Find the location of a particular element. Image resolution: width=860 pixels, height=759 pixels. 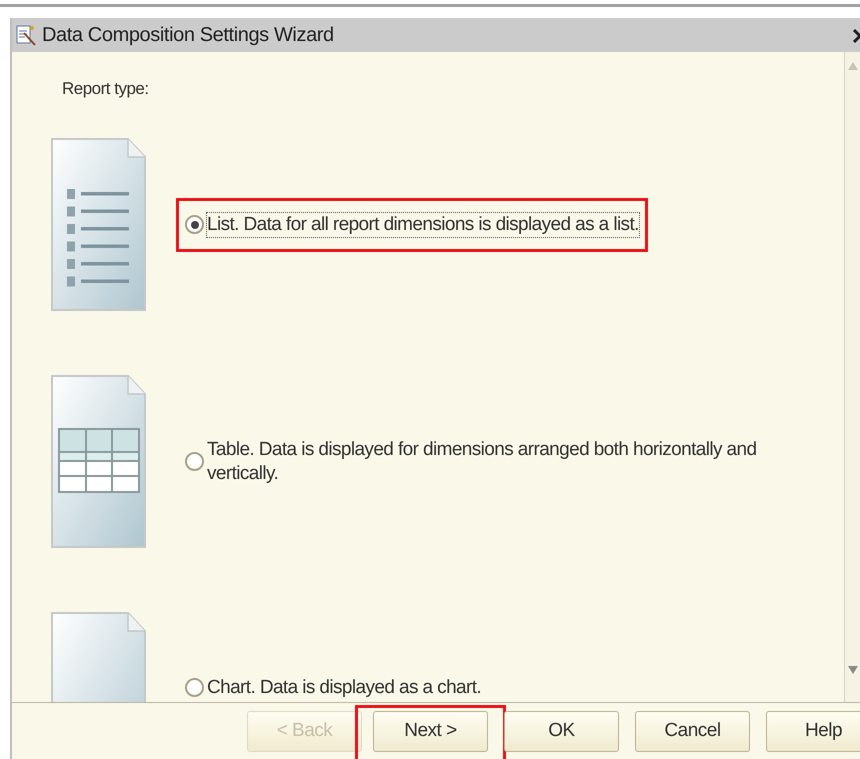

dialog-button: Cancel is located at coordinates (692, 731).